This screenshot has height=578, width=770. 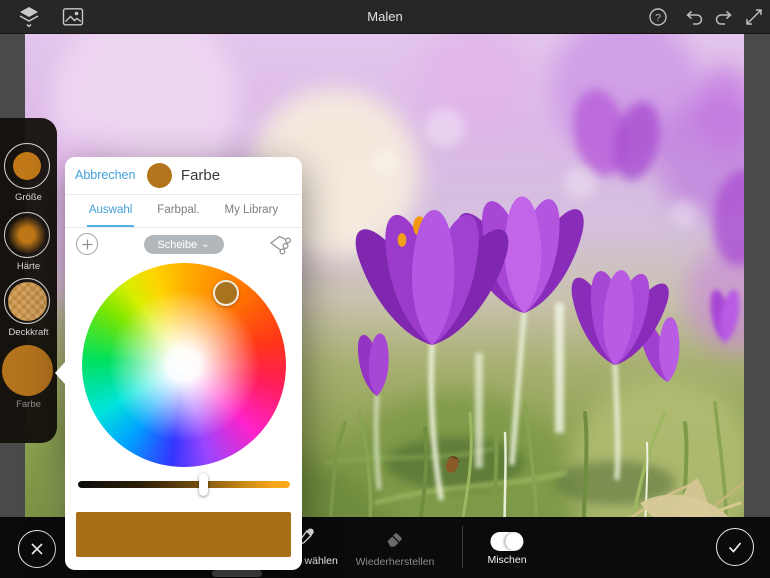 What do you see at coordinates (184, 365) in the screenshot?
I see `color-wheel` at bounding box center [184, 365].